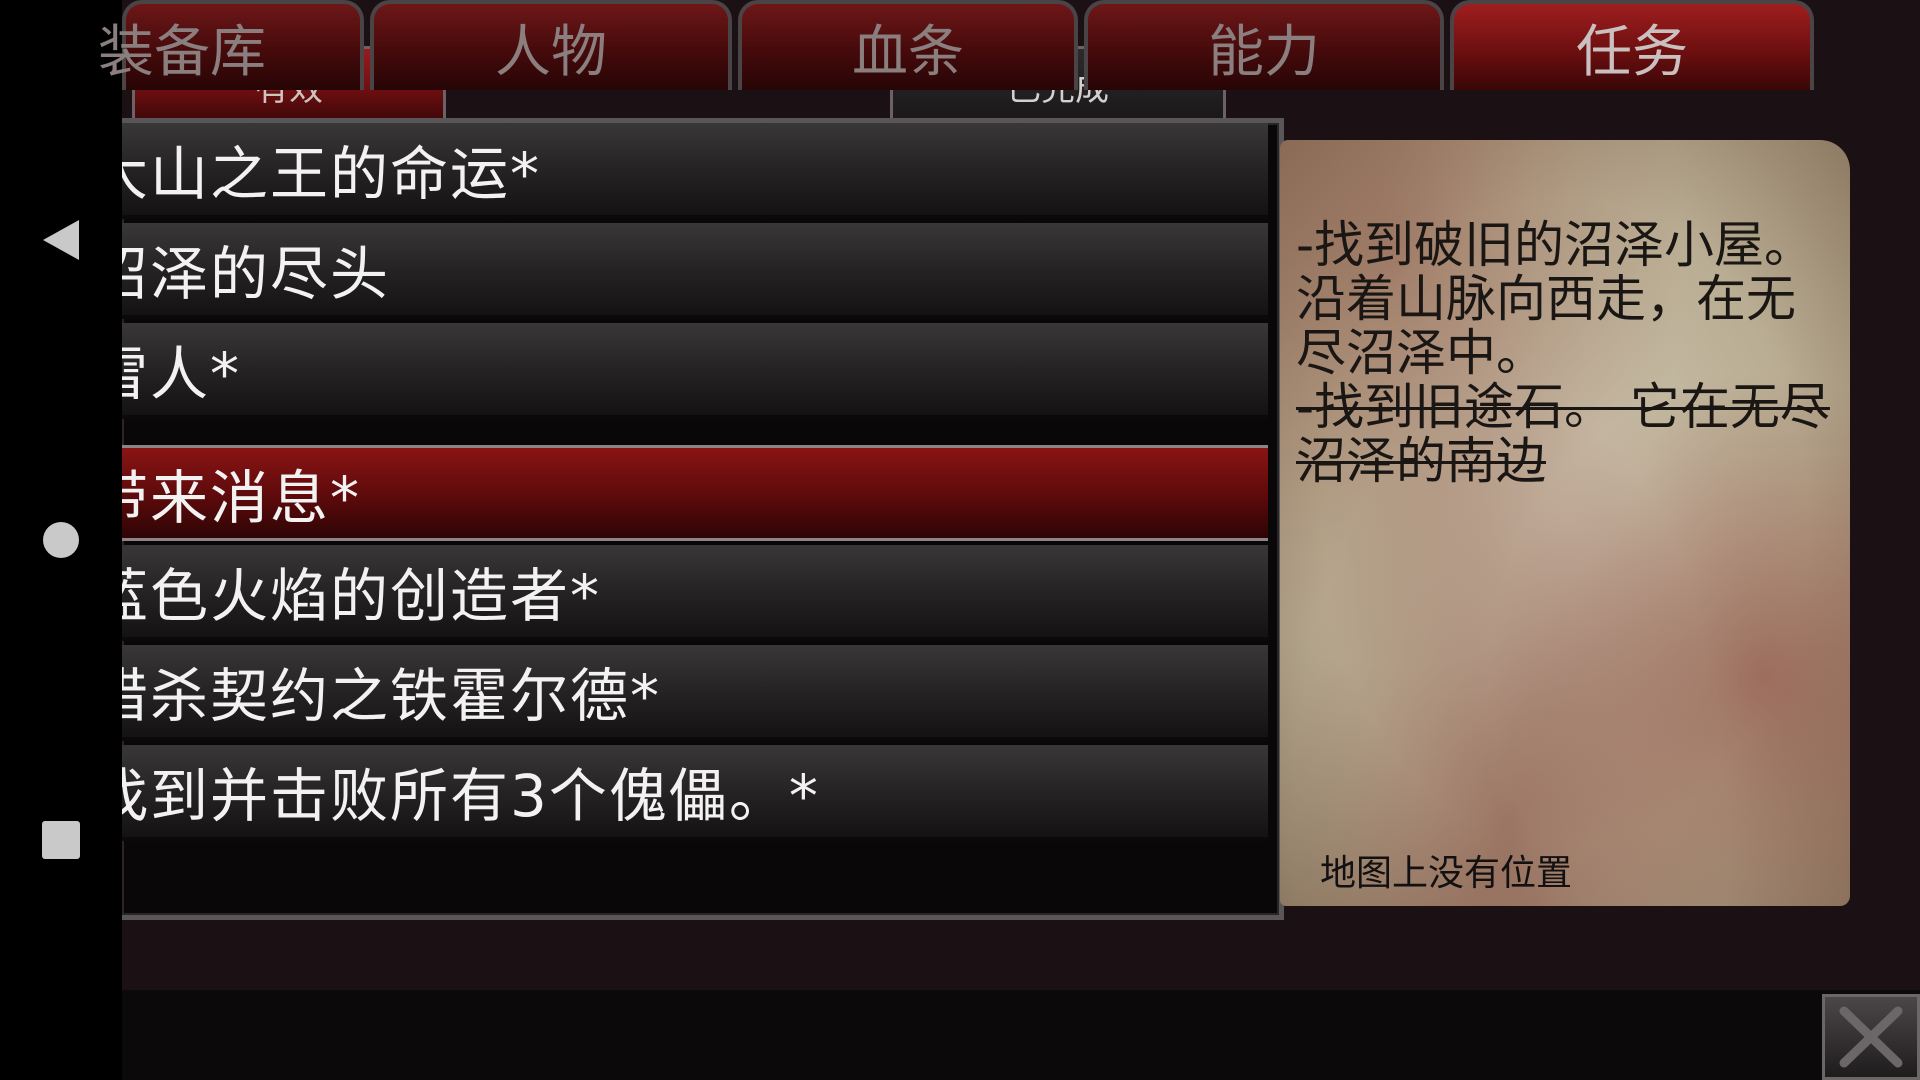 This screenshot has width=1920, height=1080. Describe the element at coordinates (695, 693) in the screenshot. I see `quest-row: 猎杀契约之铁霍尔德*` at that location.